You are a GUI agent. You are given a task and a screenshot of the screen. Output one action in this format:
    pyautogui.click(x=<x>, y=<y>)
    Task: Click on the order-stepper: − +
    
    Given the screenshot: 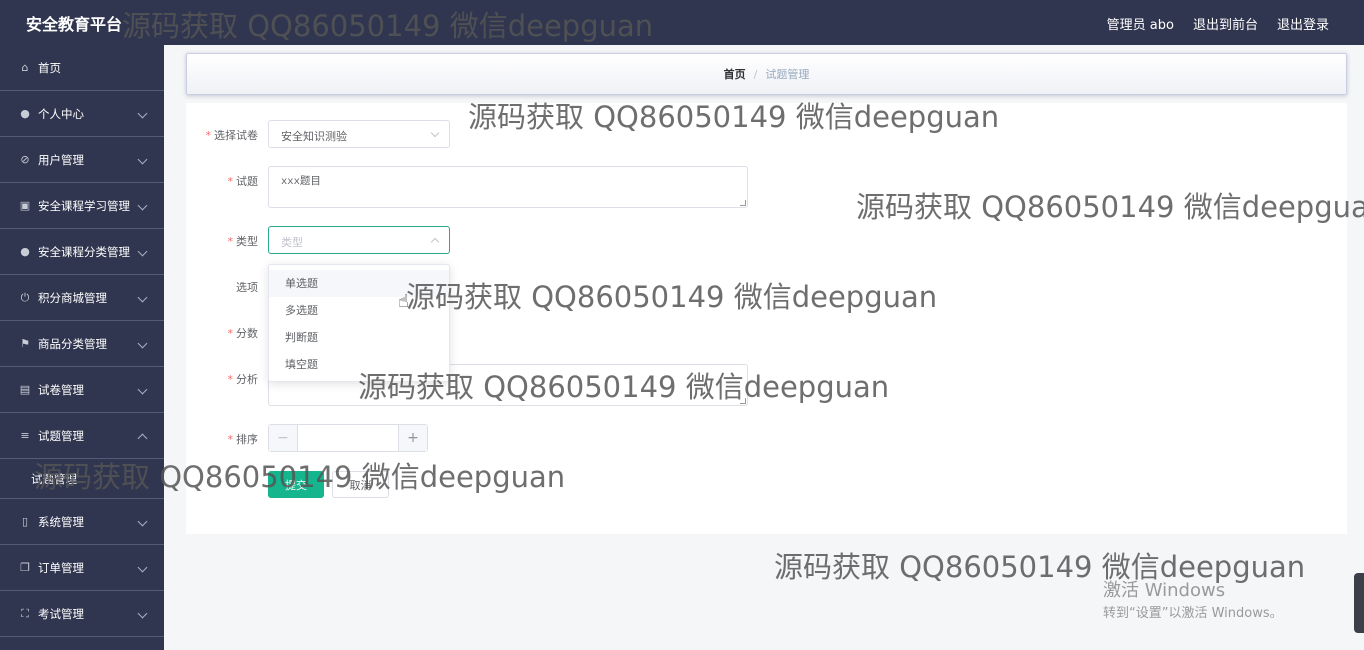 What is the action you would take?
    pyautogui.click(x=348, y=438)
    